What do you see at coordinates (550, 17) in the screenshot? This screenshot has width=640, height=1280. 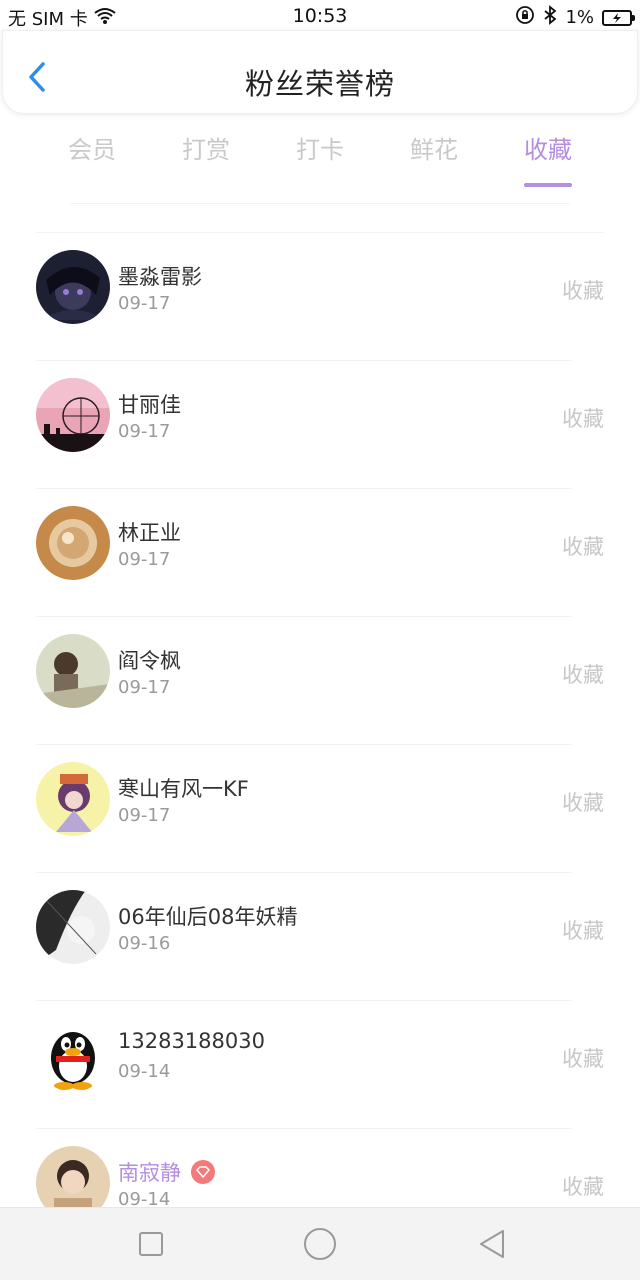 I see `bluetooth-icon` at bounding box center [550, 17].